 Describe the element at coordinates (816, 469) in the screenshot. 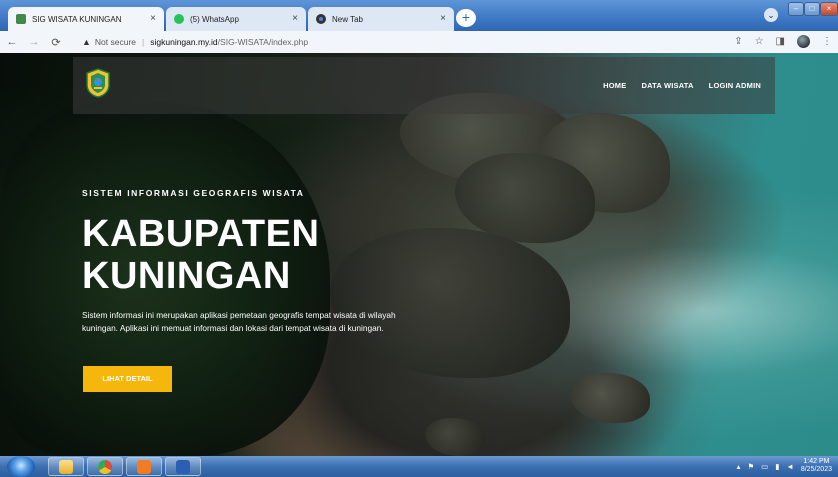

I see `clock-date: 8/25/2023` at that location.